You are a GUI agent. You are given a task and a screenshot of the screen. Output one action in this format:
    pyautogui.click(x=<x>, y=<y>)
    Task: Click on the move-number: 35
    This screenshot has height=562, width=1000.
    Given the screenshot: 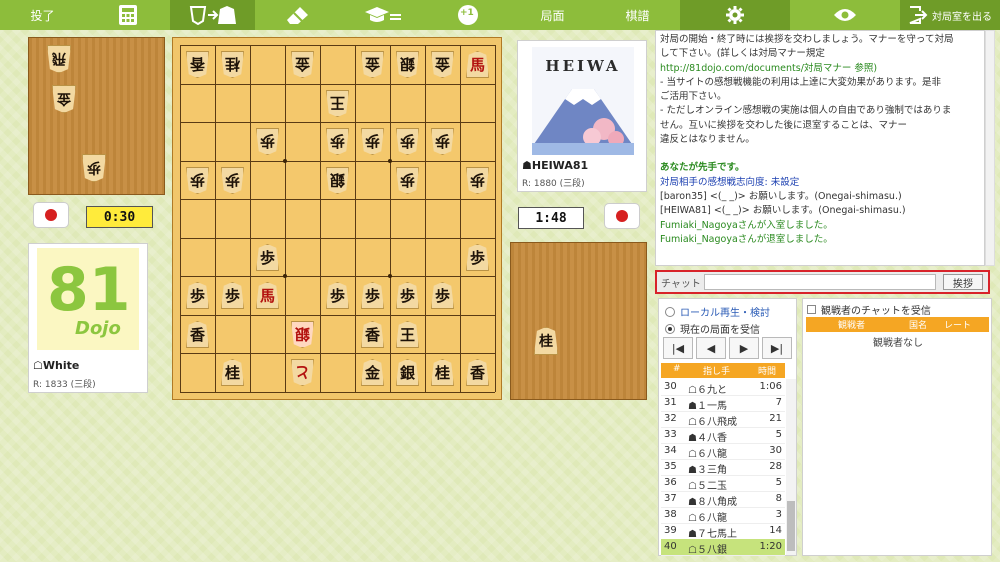 What is the action you would take?
    pyautogui.click(x=670, y=466)
    